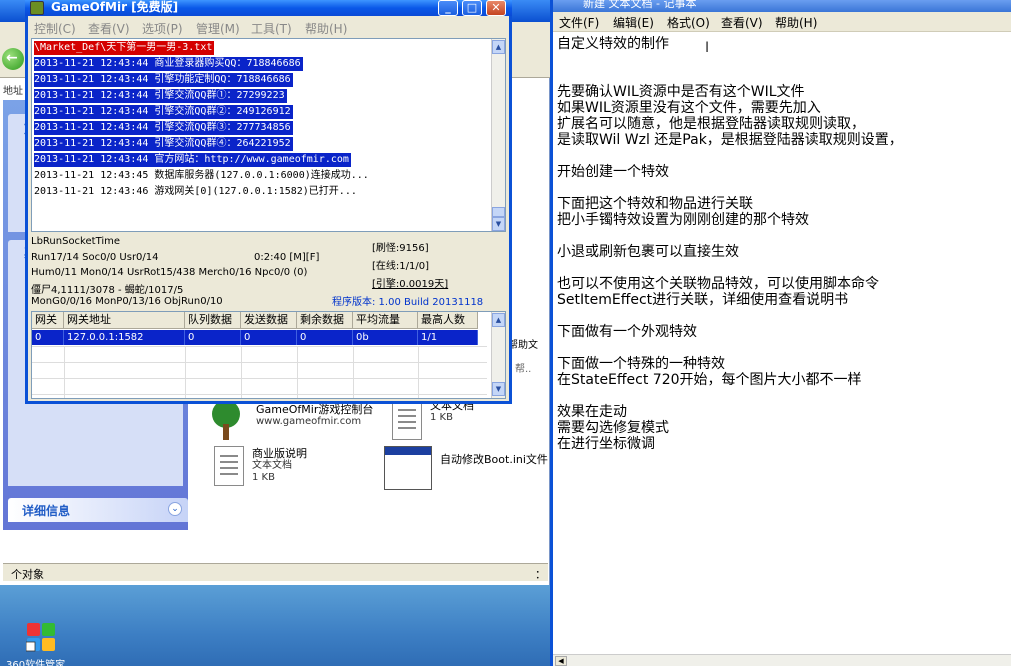 The height and width of the screenshot is (666, 1011). Describe the element at coordinates (36, 663) in the screenshot. I see `desktop-icon-label: 360软件管家` at that location.